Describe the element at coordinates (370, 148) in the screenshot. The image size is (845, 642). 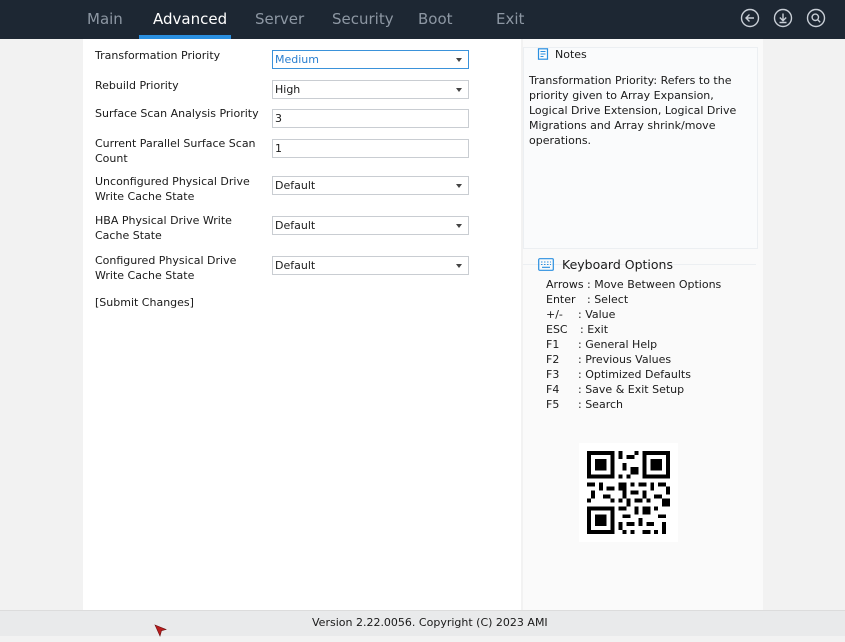
I see `parallel-scan-count-input: 1` at that location.